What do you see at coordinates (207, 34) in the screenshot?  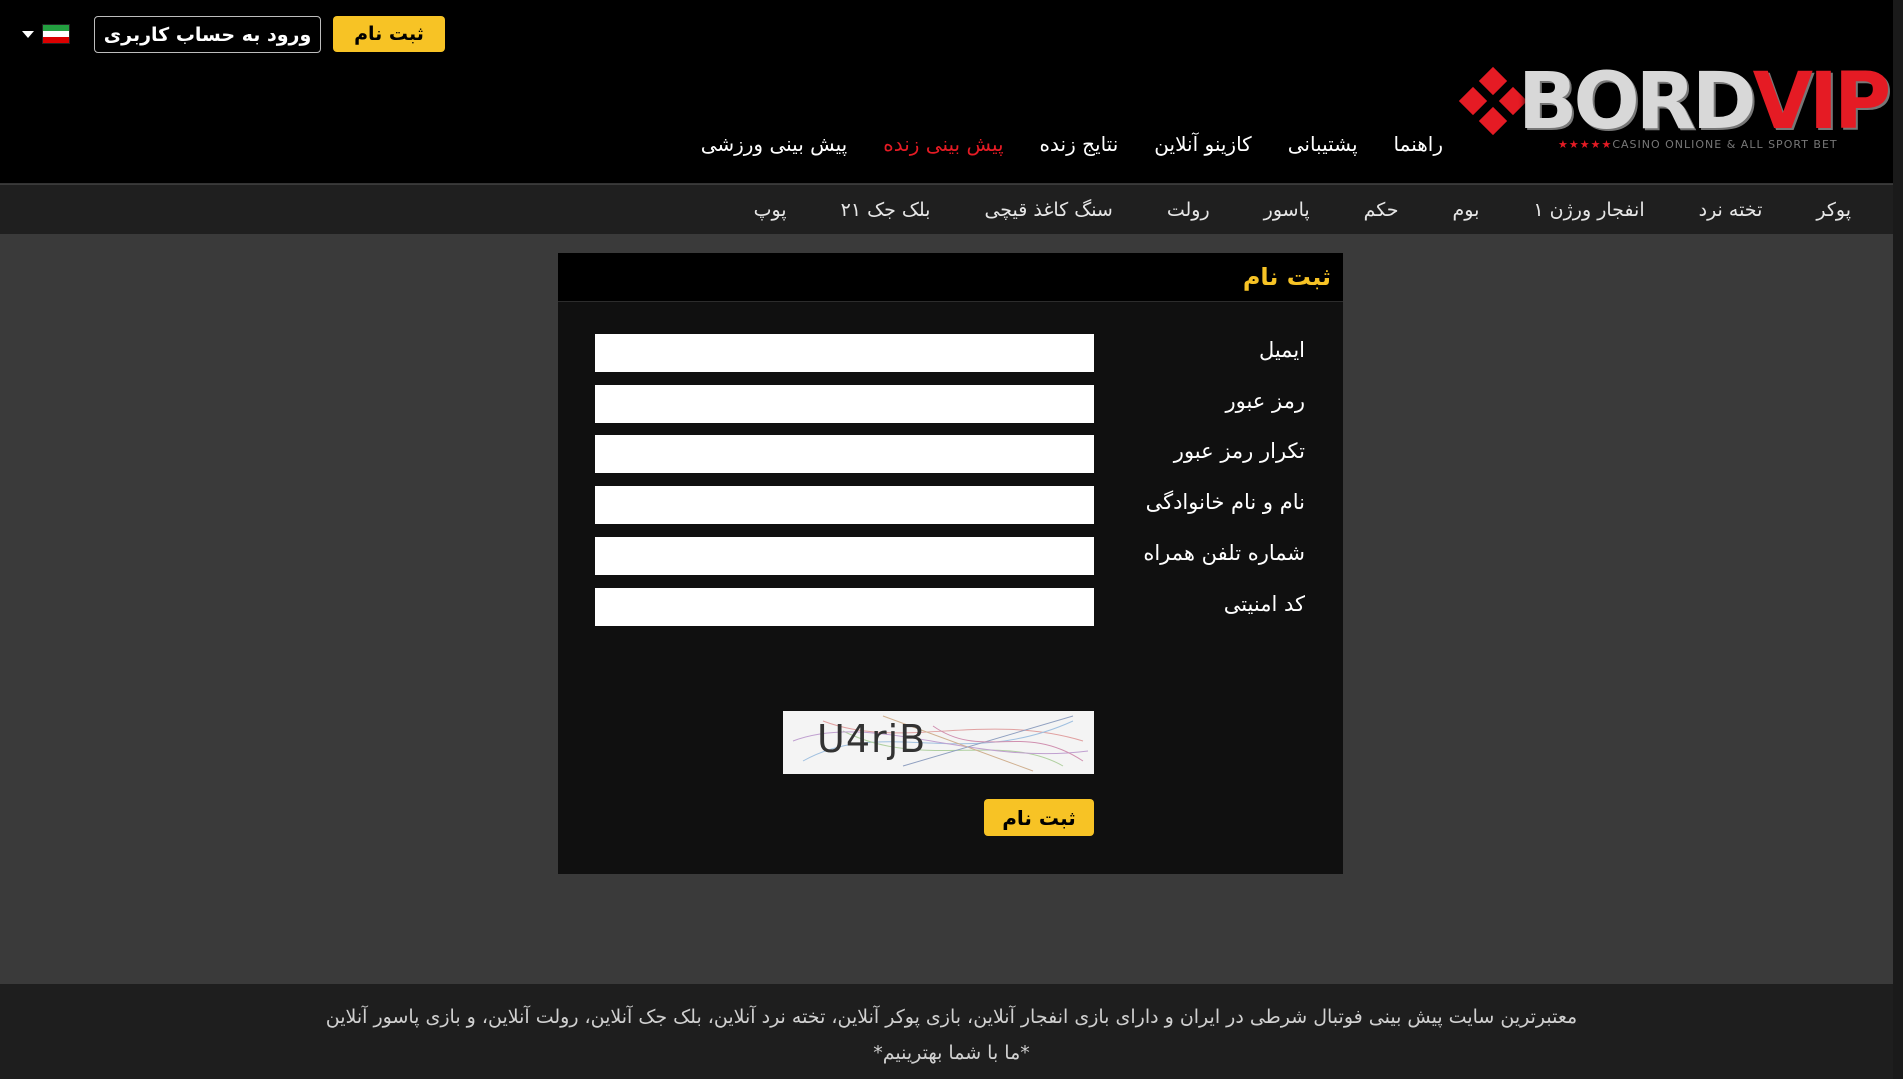 I see `login-button: ورود به حساب کاربری` at bounding box center [207, 34].